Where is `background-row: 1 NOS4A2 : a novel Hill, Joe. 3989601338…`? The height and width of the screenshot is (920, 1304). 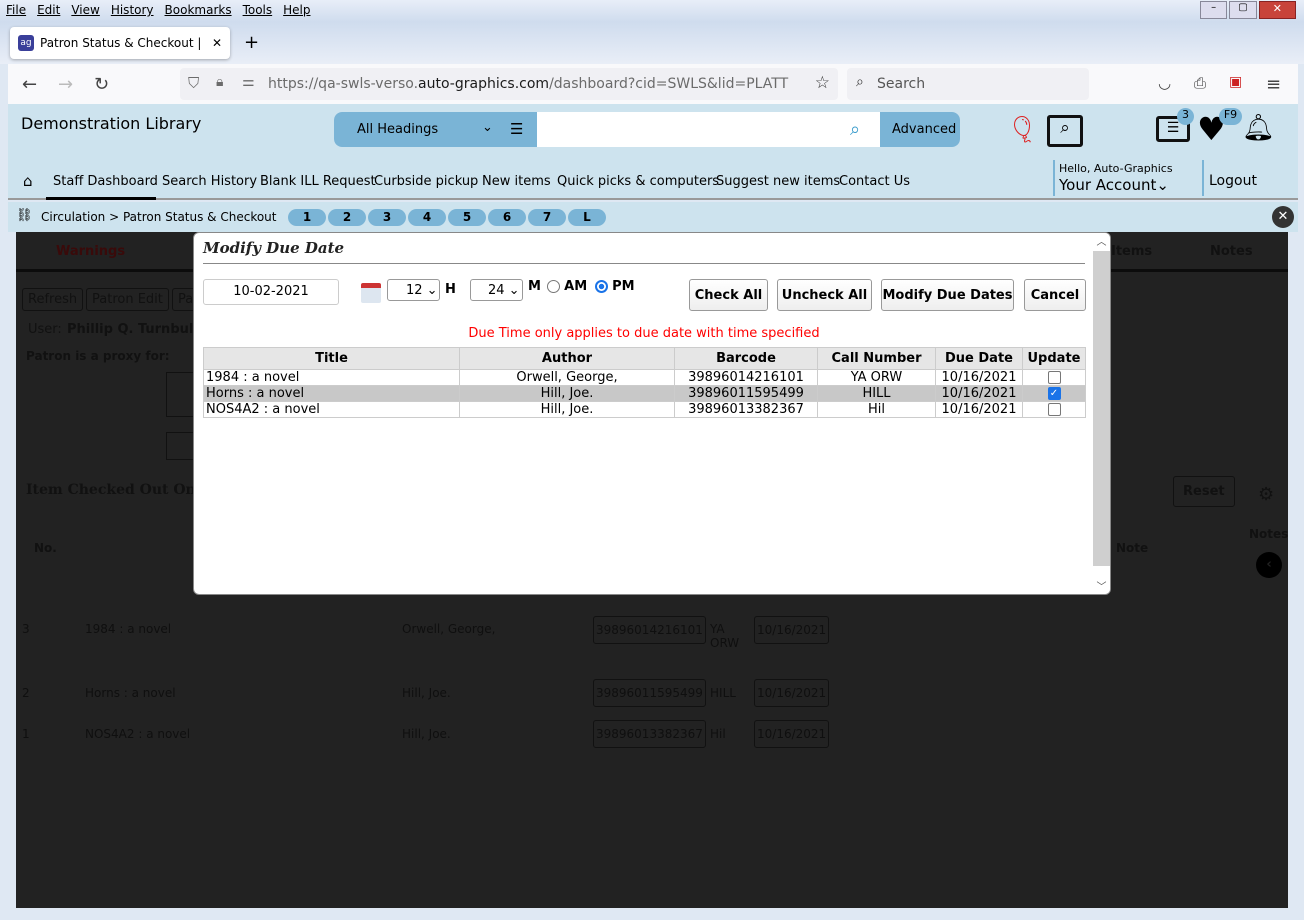
background-row: 1 NOS4A2 : a novel Hill, Joe. 3989601338… is located at coordinates (652, 738).